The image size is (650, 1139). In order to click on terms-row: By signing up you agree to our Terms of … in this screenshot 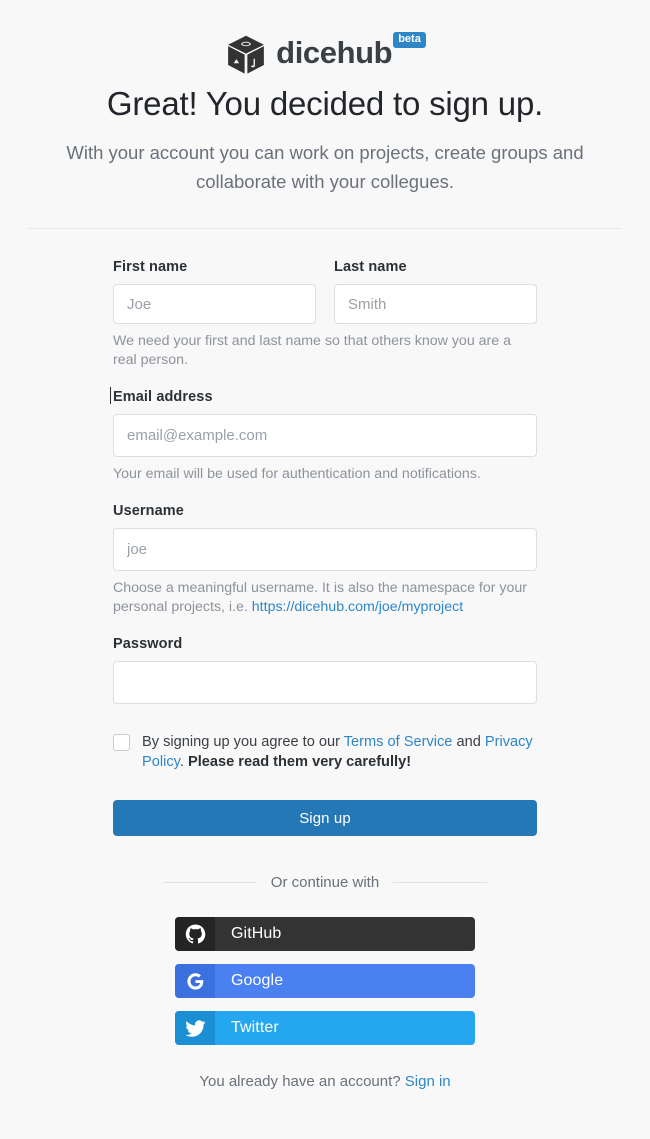, I will do `click(325, 752)`.